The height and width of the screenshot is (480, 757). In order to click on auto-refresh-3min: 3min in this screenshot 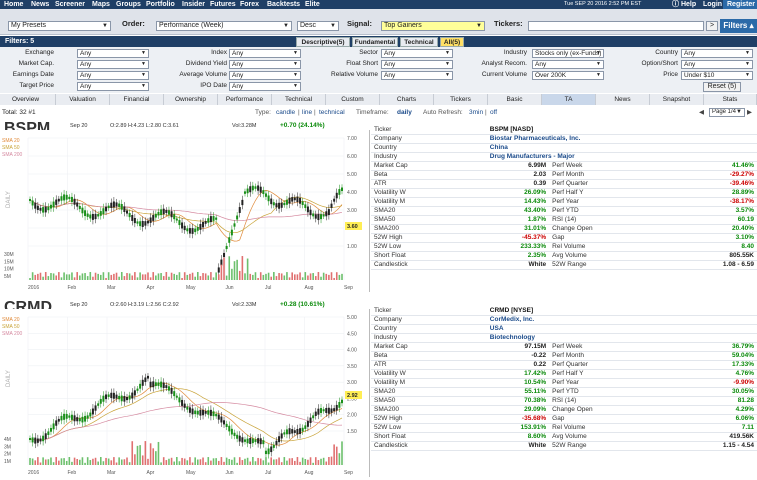, I will do `click(476, 112)`.